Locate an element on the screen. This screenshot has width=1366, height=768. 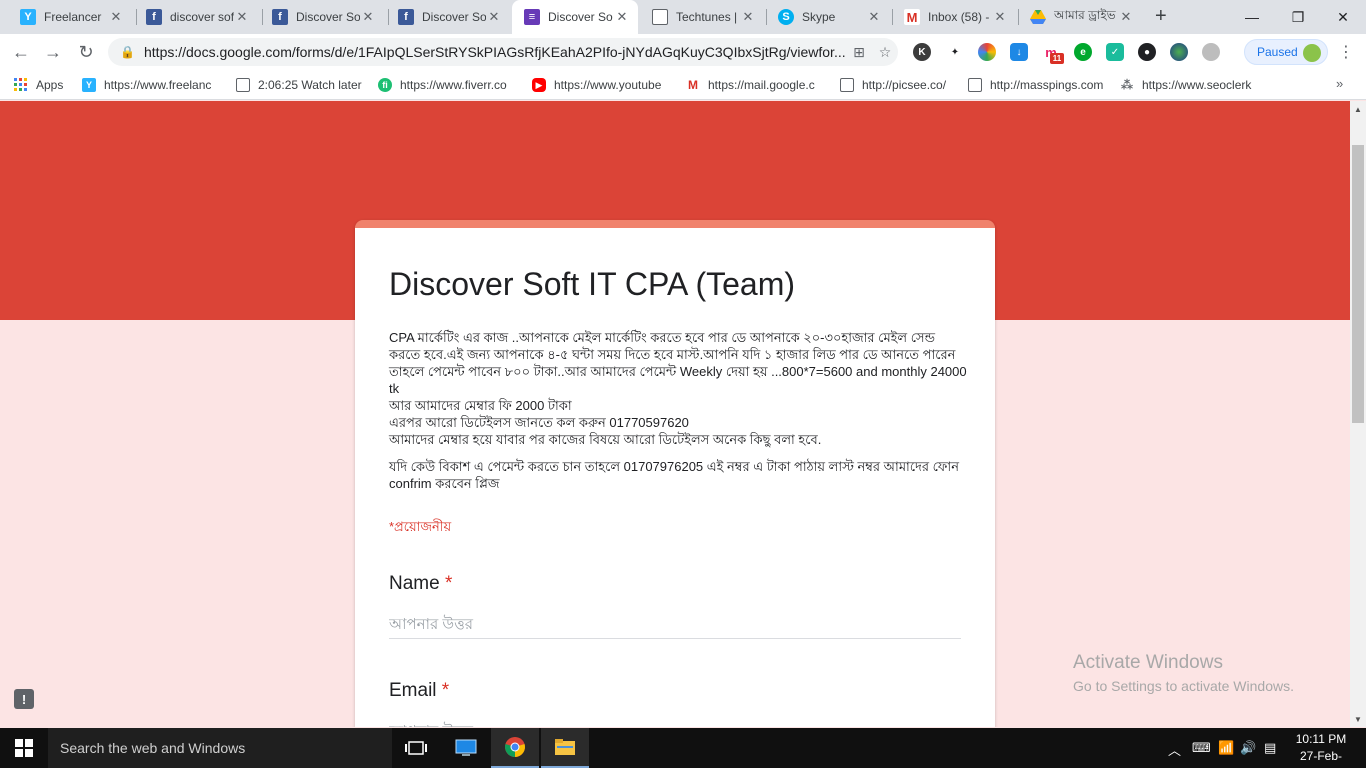
task-view-button is located at coordinates (416, 748).